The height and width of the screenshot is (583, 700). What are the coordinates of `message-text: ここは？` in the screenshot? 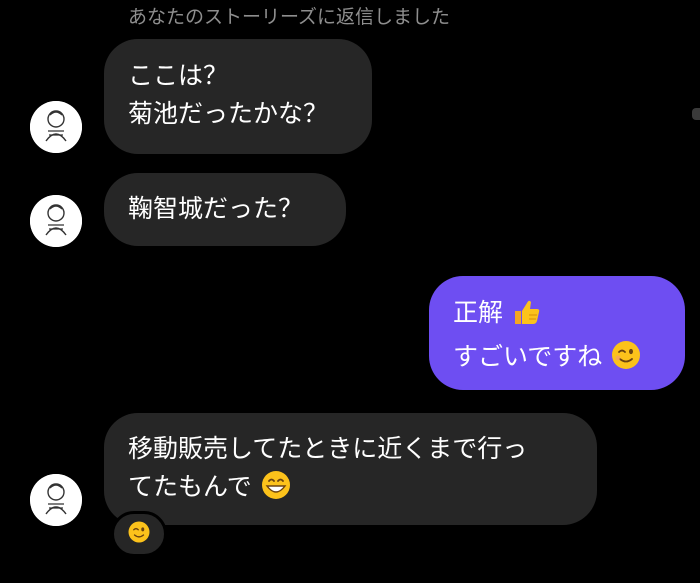 It's located at (178, 75).